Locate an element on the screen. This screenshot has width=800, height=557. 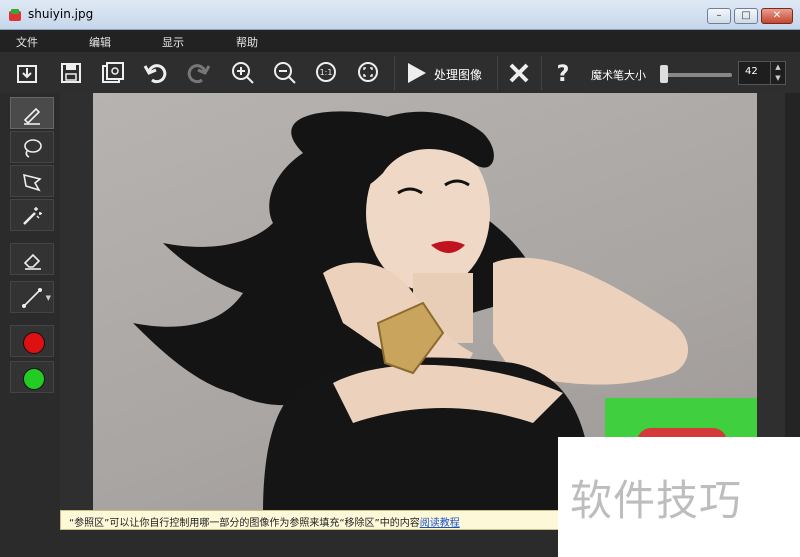
menu-edit: 编辑 is located at coordinates (100, 42).